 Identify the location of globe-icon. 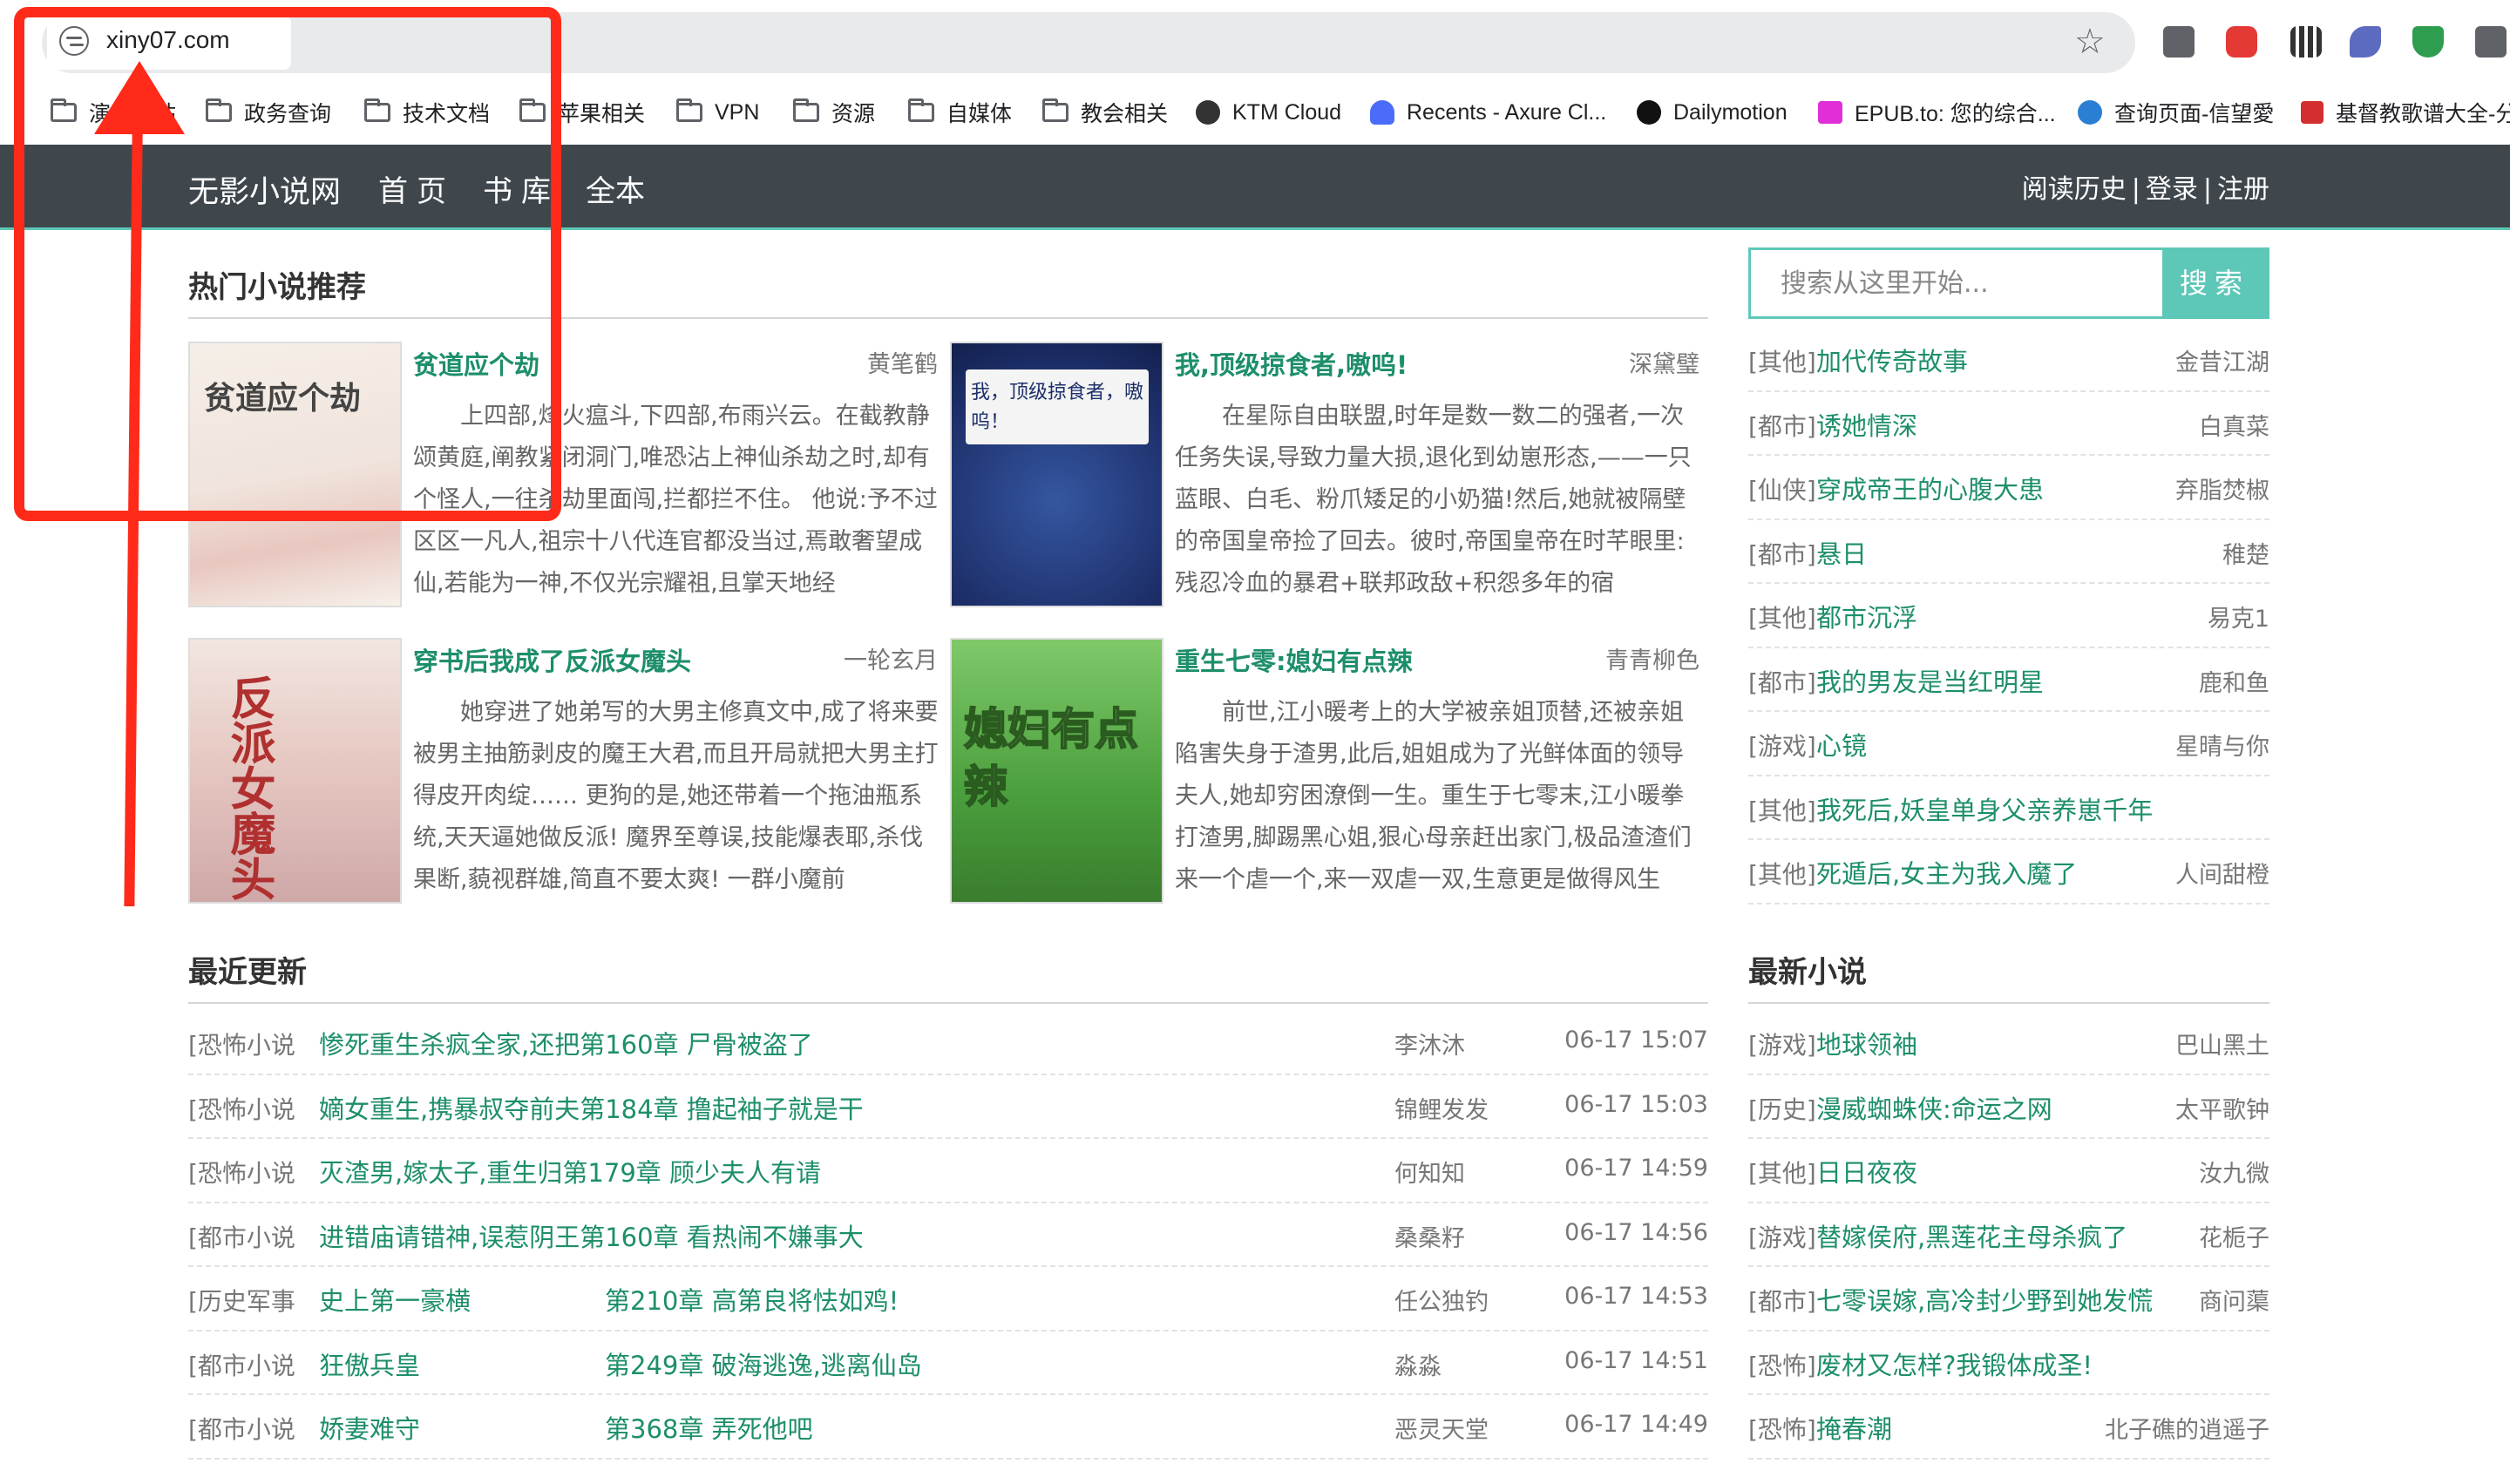
(2090, 112).